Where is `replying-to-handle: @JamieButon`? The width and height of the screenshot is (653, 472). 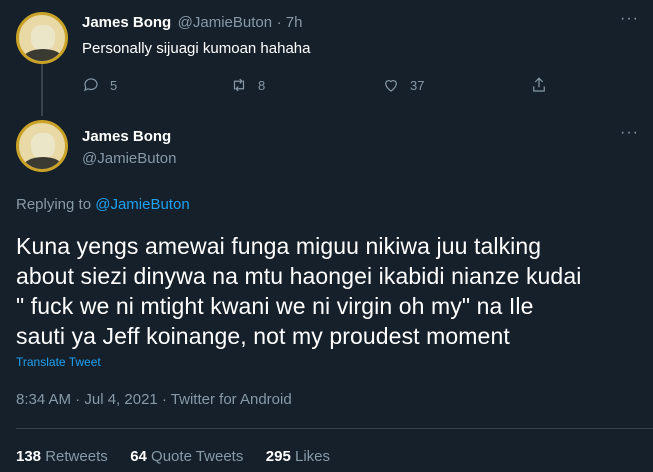 replying-to-handle: @JamieButon is located at coordinates (142, 204).